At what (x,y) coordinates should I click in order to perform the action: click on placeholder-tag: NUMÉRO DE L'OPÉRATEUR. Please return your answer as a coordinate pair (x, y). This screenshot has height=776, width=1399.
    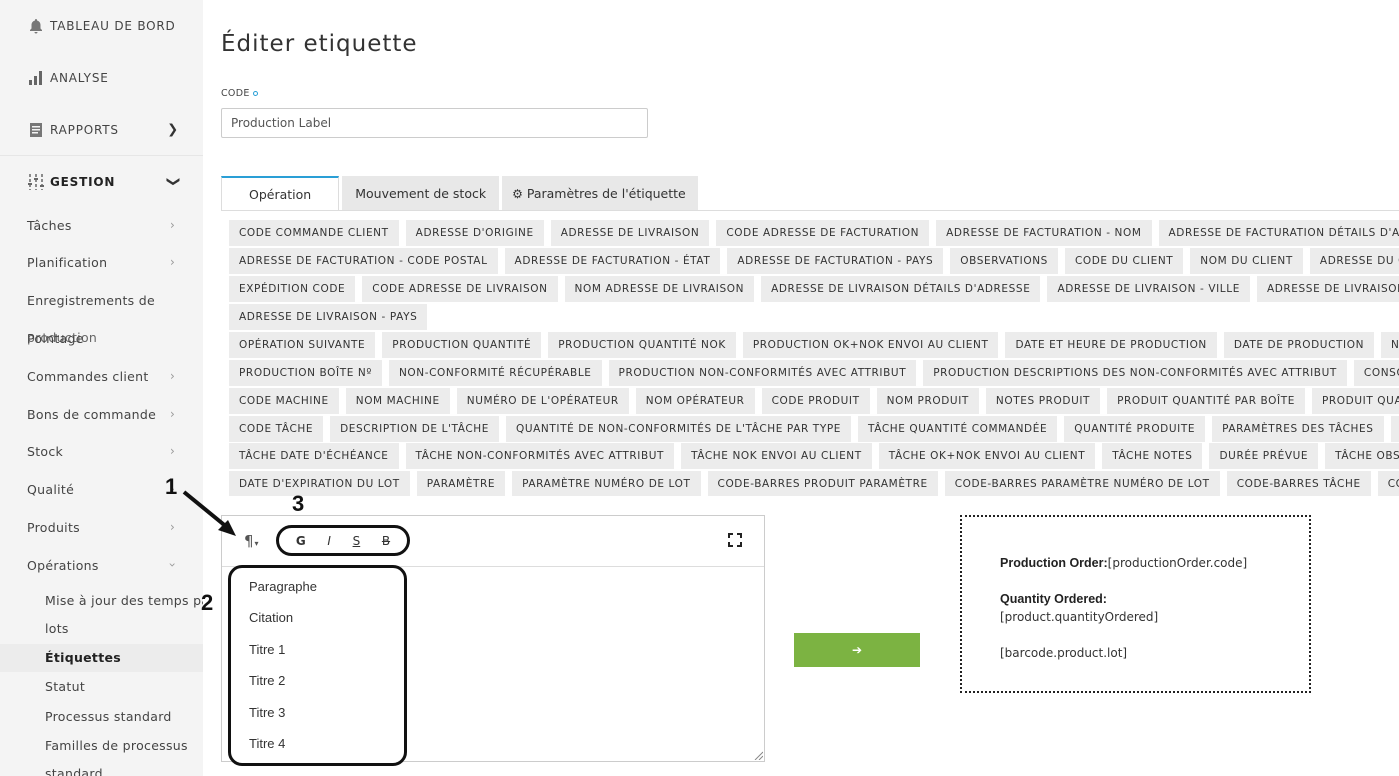
    Looking at the image, I should click on (542, 401).